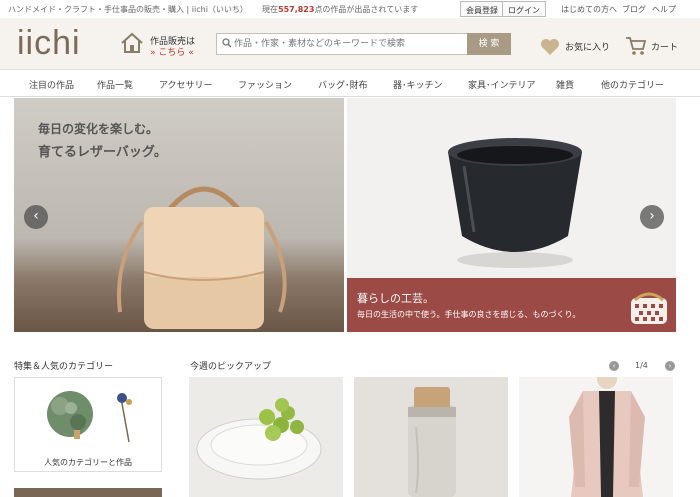 This screenshot has width=700, height=497. I want to click on favorites-label: お気に入り, so click(588, 48).